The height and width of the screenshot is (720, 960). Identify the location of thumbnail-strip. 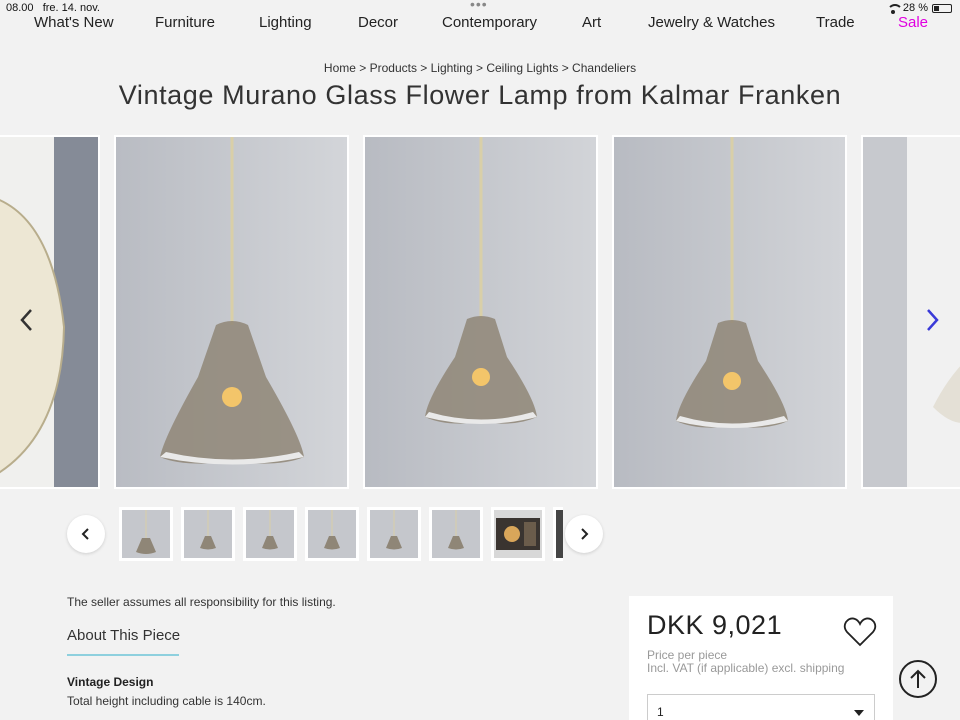
(480, 534).